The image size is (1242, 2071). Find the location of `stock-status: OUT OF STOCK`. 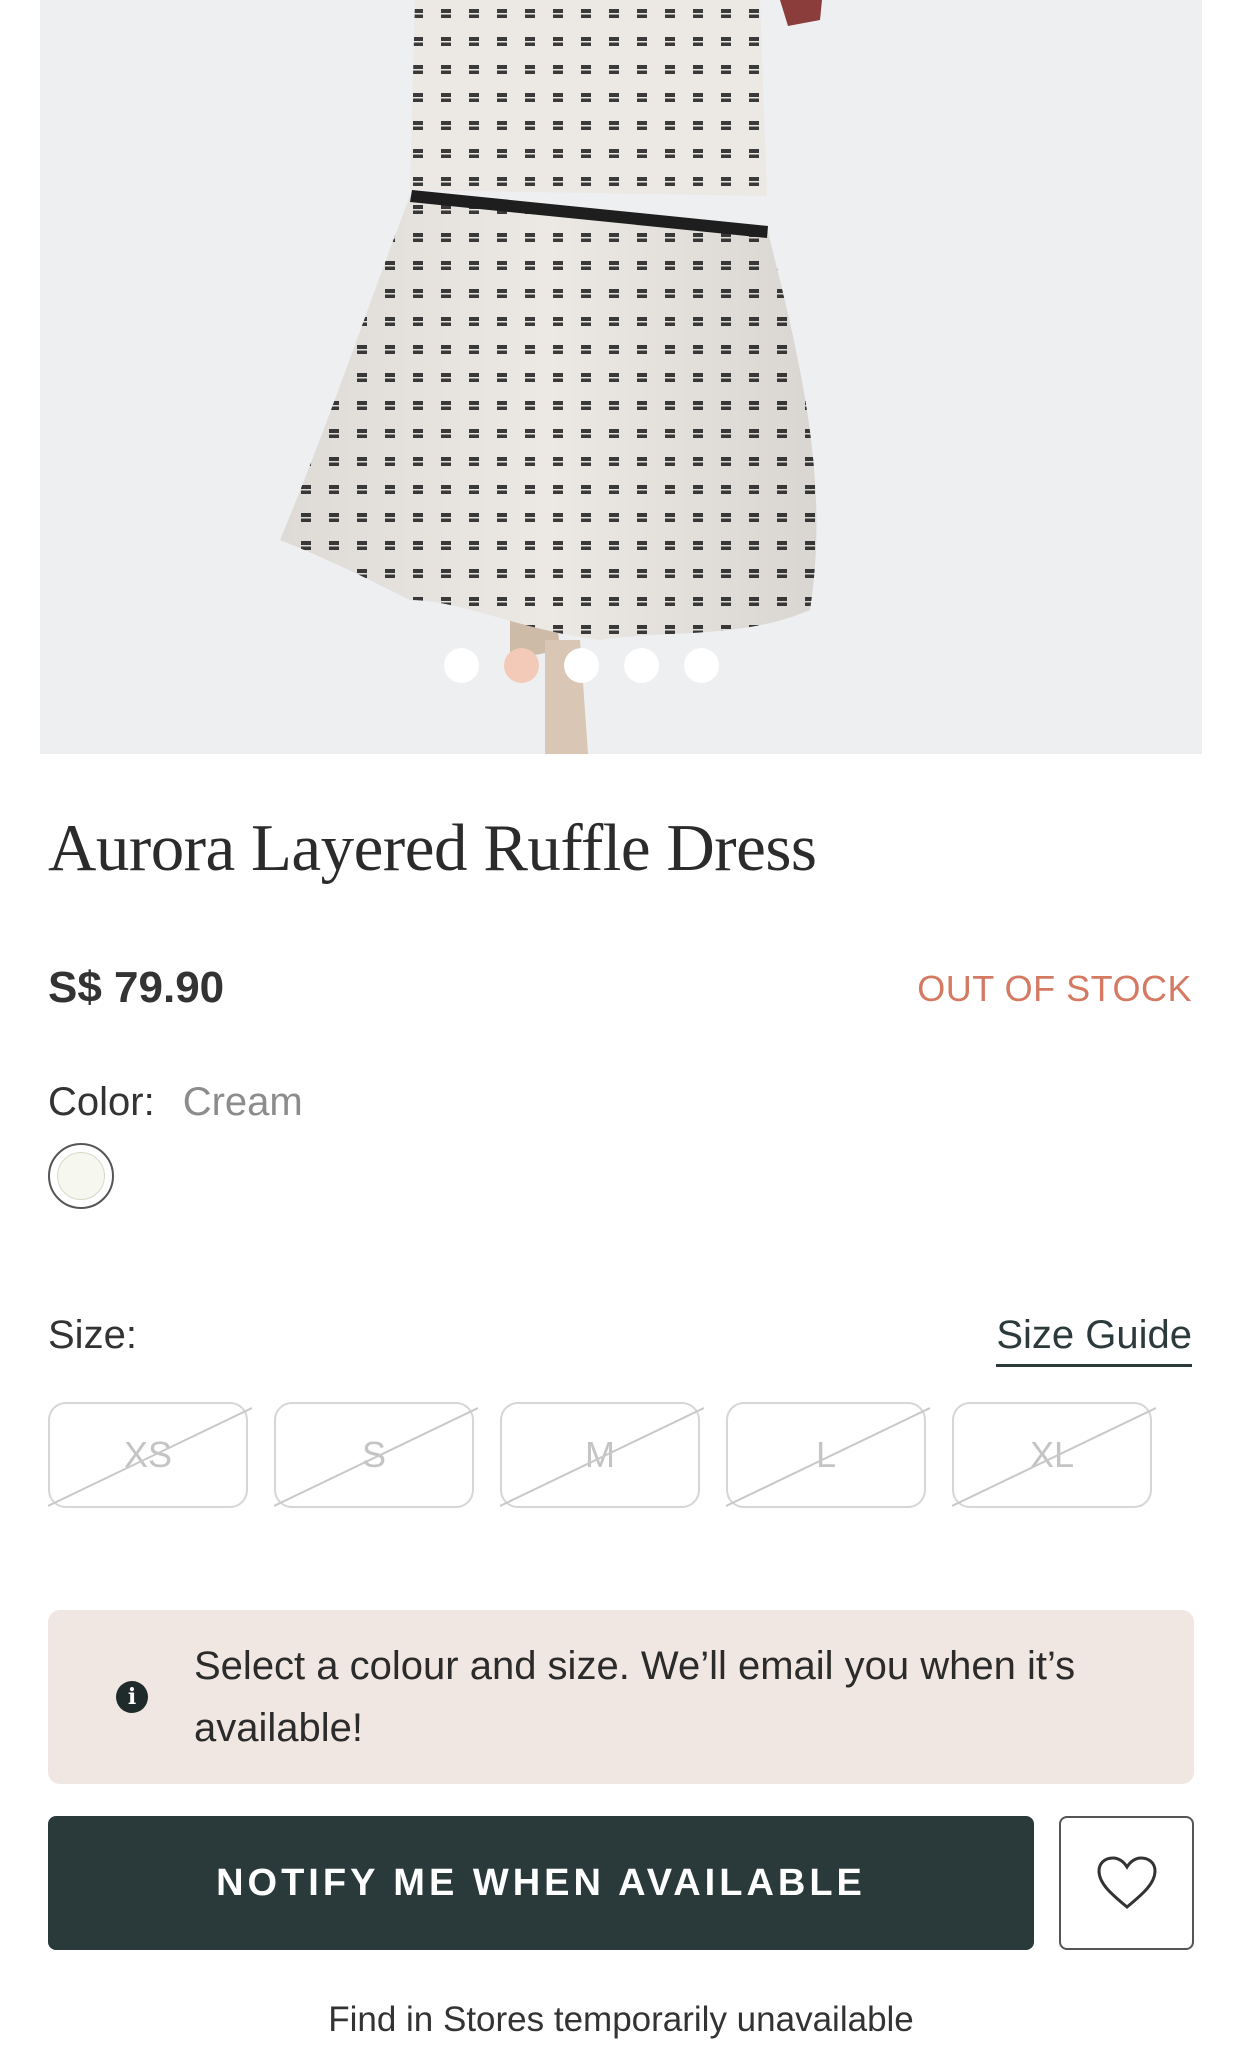

stock-status: OUT OF STOCK is located at coordinates (1054, 988).